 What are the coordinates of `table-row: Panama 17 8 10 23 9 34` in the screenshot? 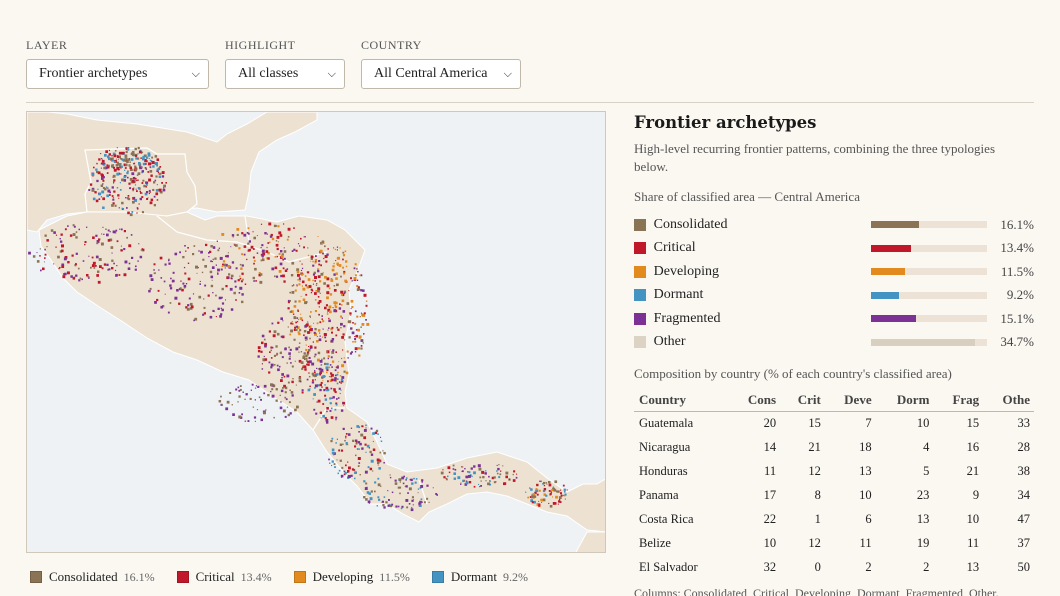 It's located at (834, 496).